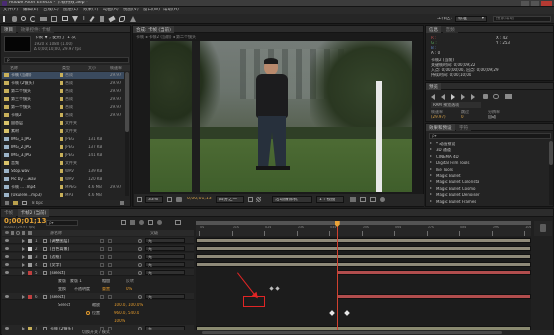  What do you see at coordinates (106, 289) in the screenshot?
I see `transform-reset: 重置` at bounding box center [106, 289].